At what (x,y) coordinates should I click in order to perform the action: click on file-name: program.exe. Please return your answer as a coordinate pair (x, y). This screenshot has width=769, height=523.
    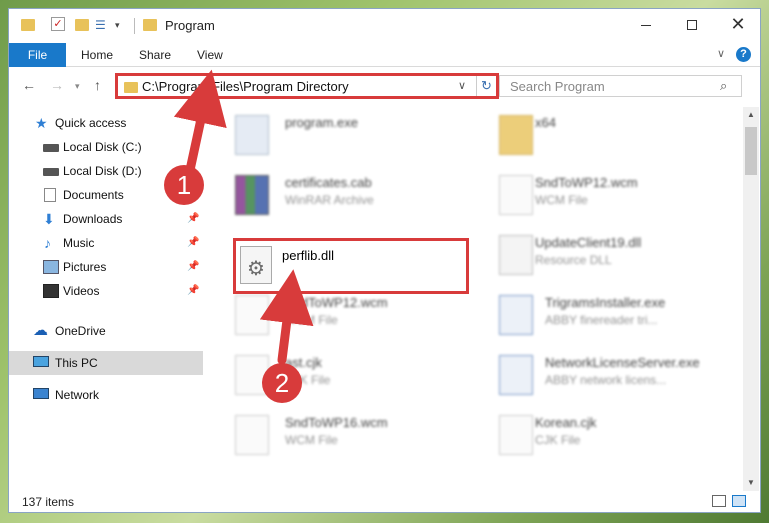
    Looking at the image, I should click on (321, 122).